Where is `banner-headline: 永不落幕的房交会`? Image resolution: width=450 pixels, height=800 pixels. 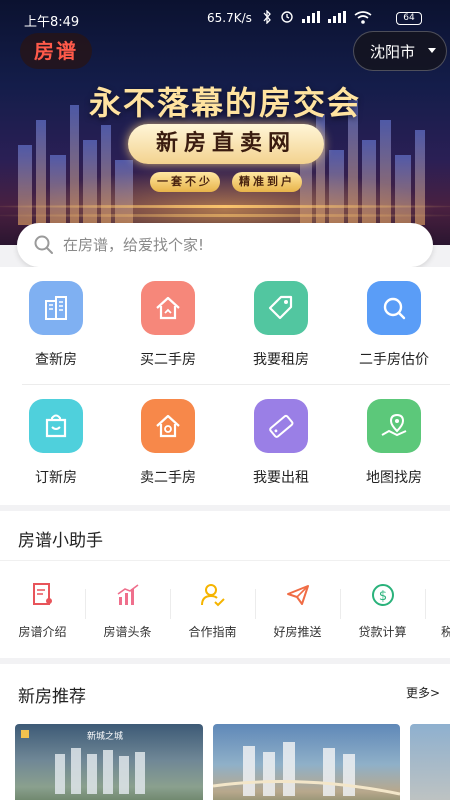
banner-headline: 永不落幕的房交会 is located at coordinates (224, 103).